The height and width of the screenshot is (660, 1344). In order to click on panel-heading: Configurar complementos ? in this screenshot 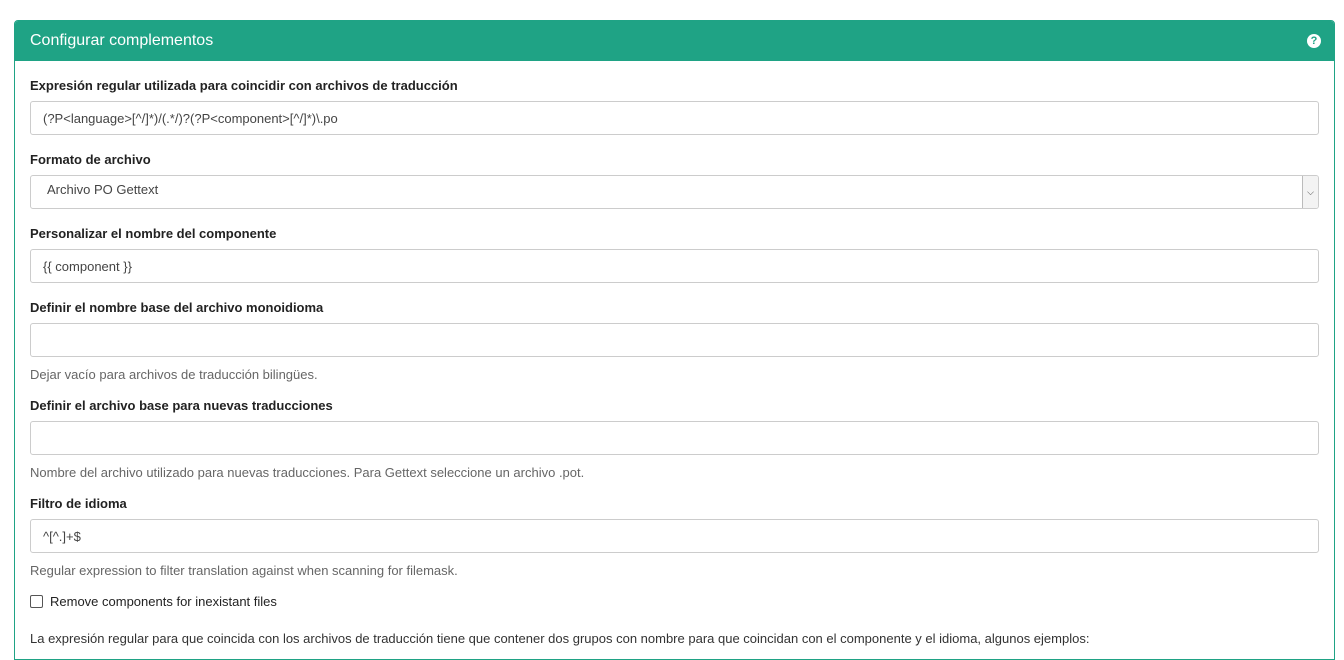, I will do `click(674, 41)`.